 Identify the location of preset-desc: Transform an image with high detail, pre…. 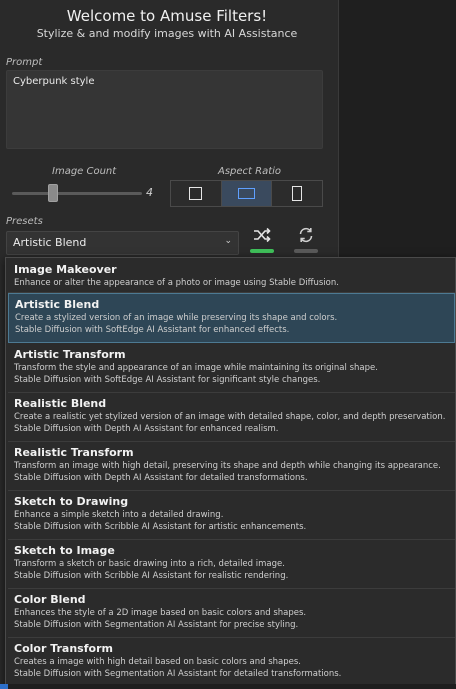
(227, 466).